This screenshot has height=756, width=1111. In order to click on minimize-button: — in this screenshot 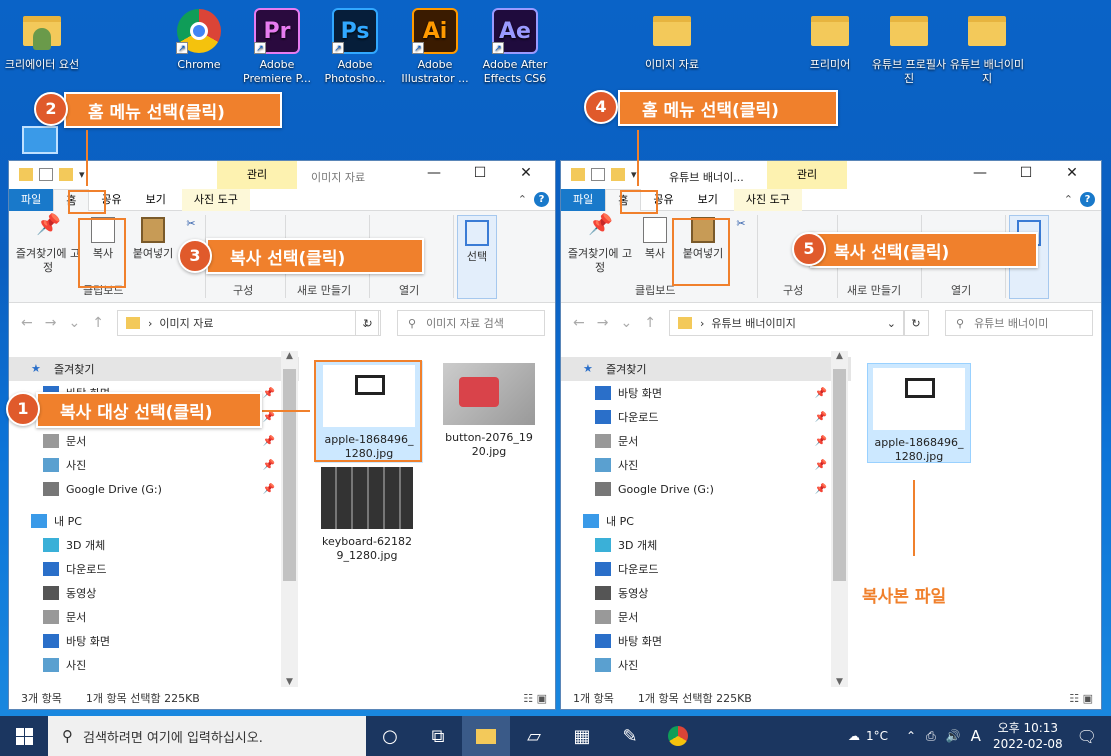, I will do `click(980, 173)`.